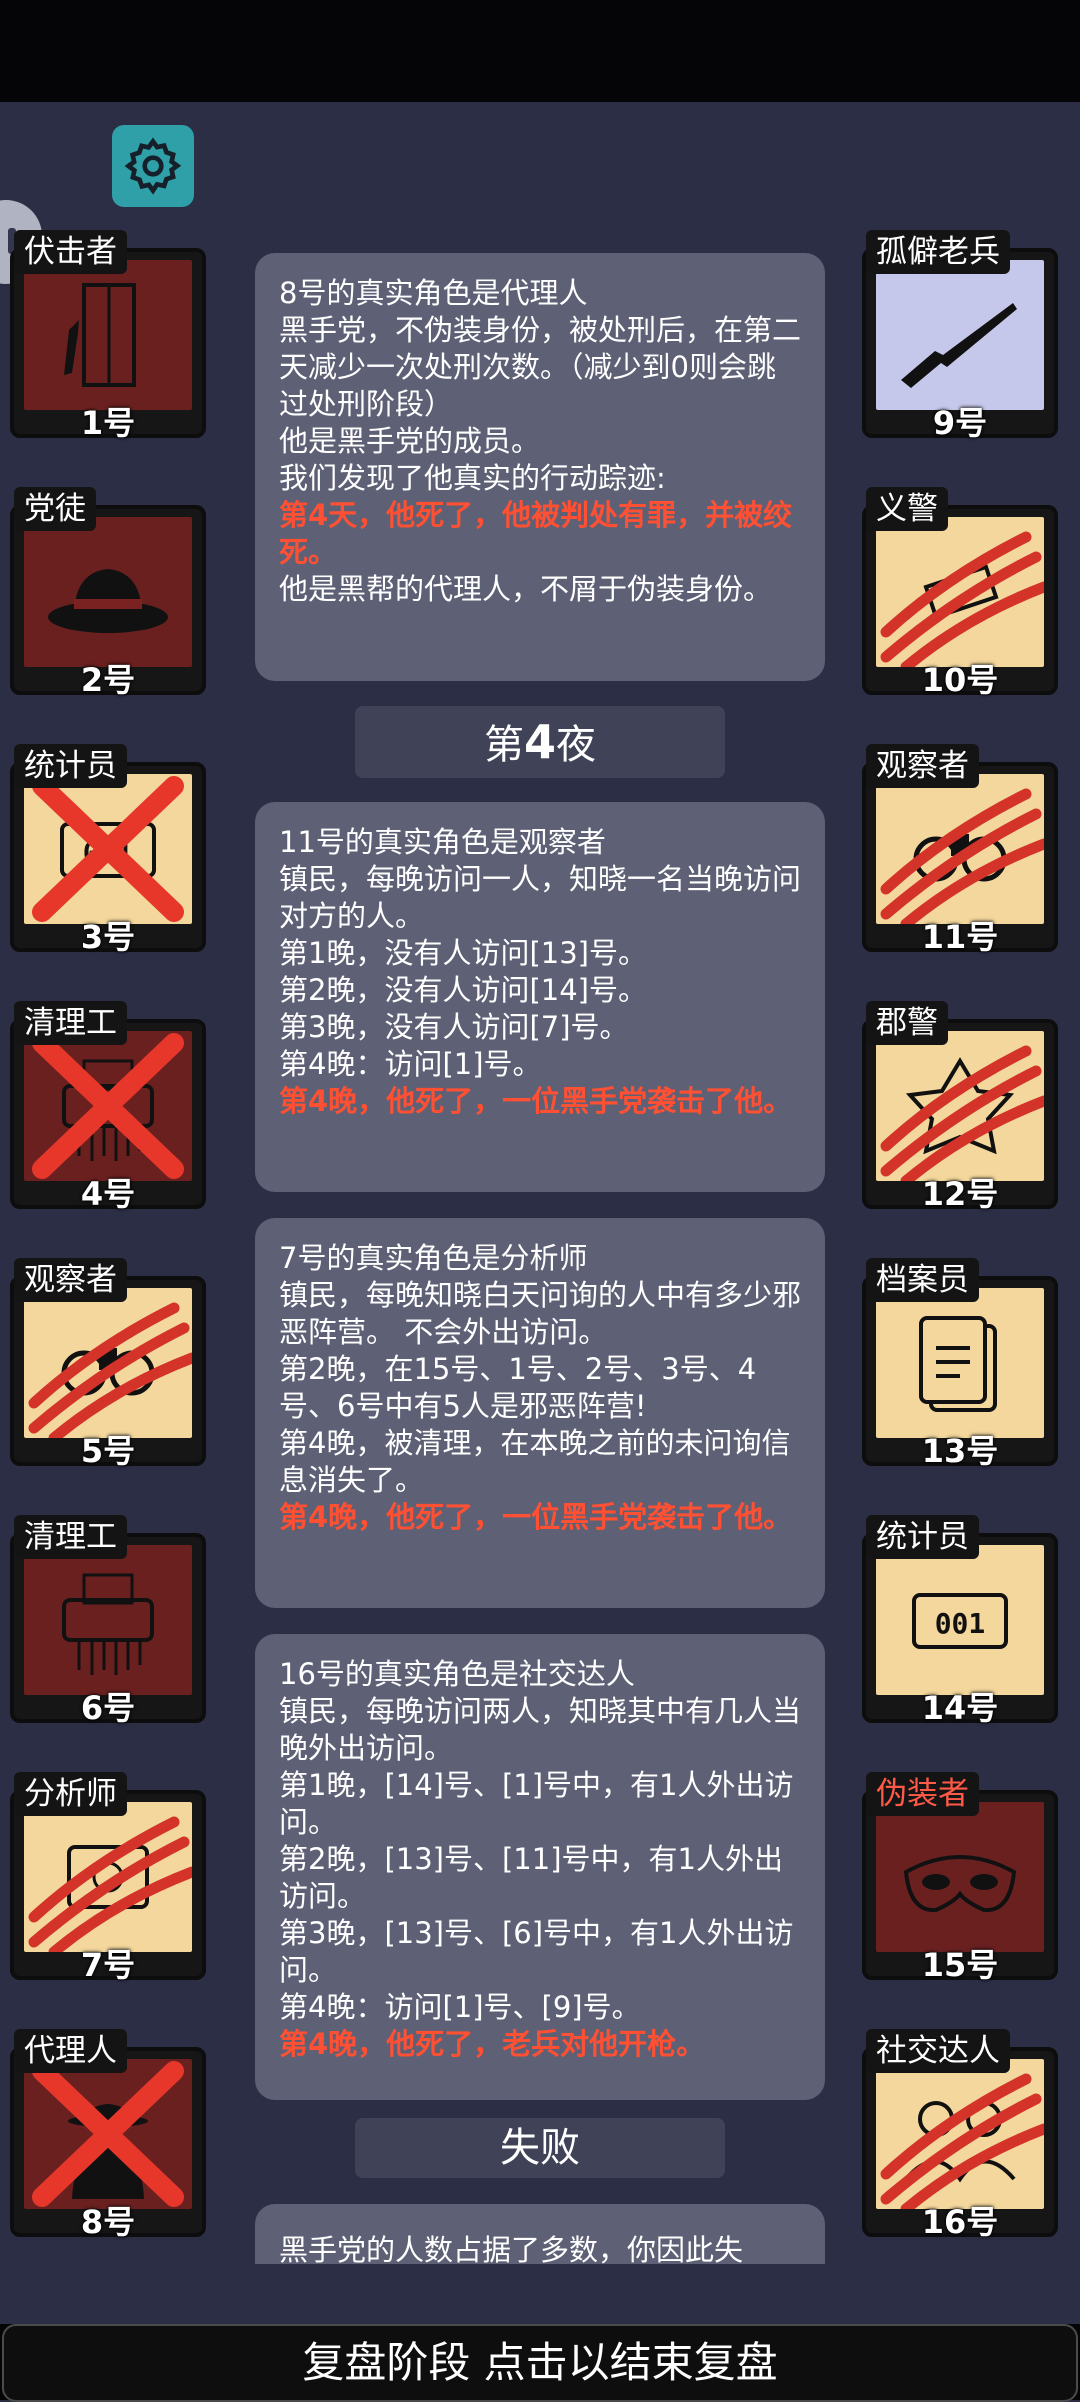 The height and width of the screenshot is (2402, 1080). Describe the element at coordinates (526, 589) in the screenshot. I see `log-line: 他是黑帮的代理人，不屑于伪装身份。` at that location.